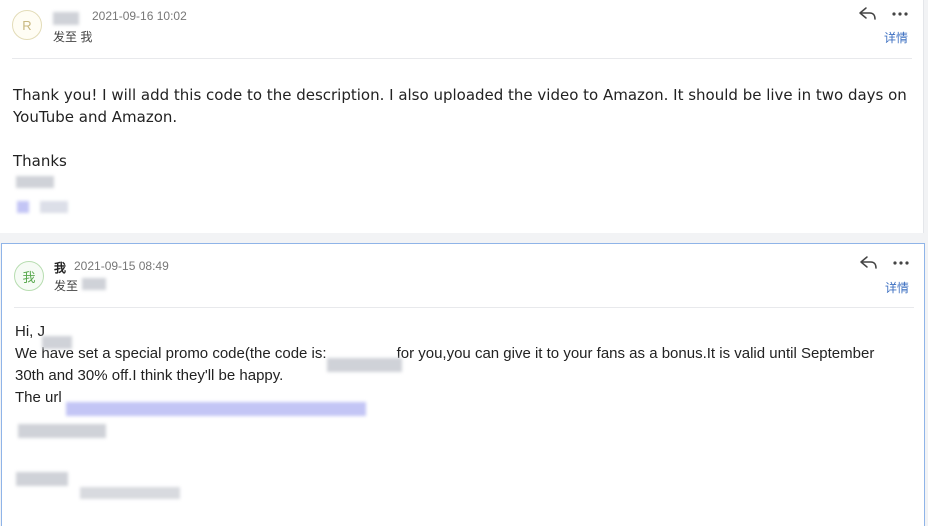  What do you see at coordinates (40, 161) in the screenshot?
I see `body-thanks: Thanks` at bounding box center [40, 161].